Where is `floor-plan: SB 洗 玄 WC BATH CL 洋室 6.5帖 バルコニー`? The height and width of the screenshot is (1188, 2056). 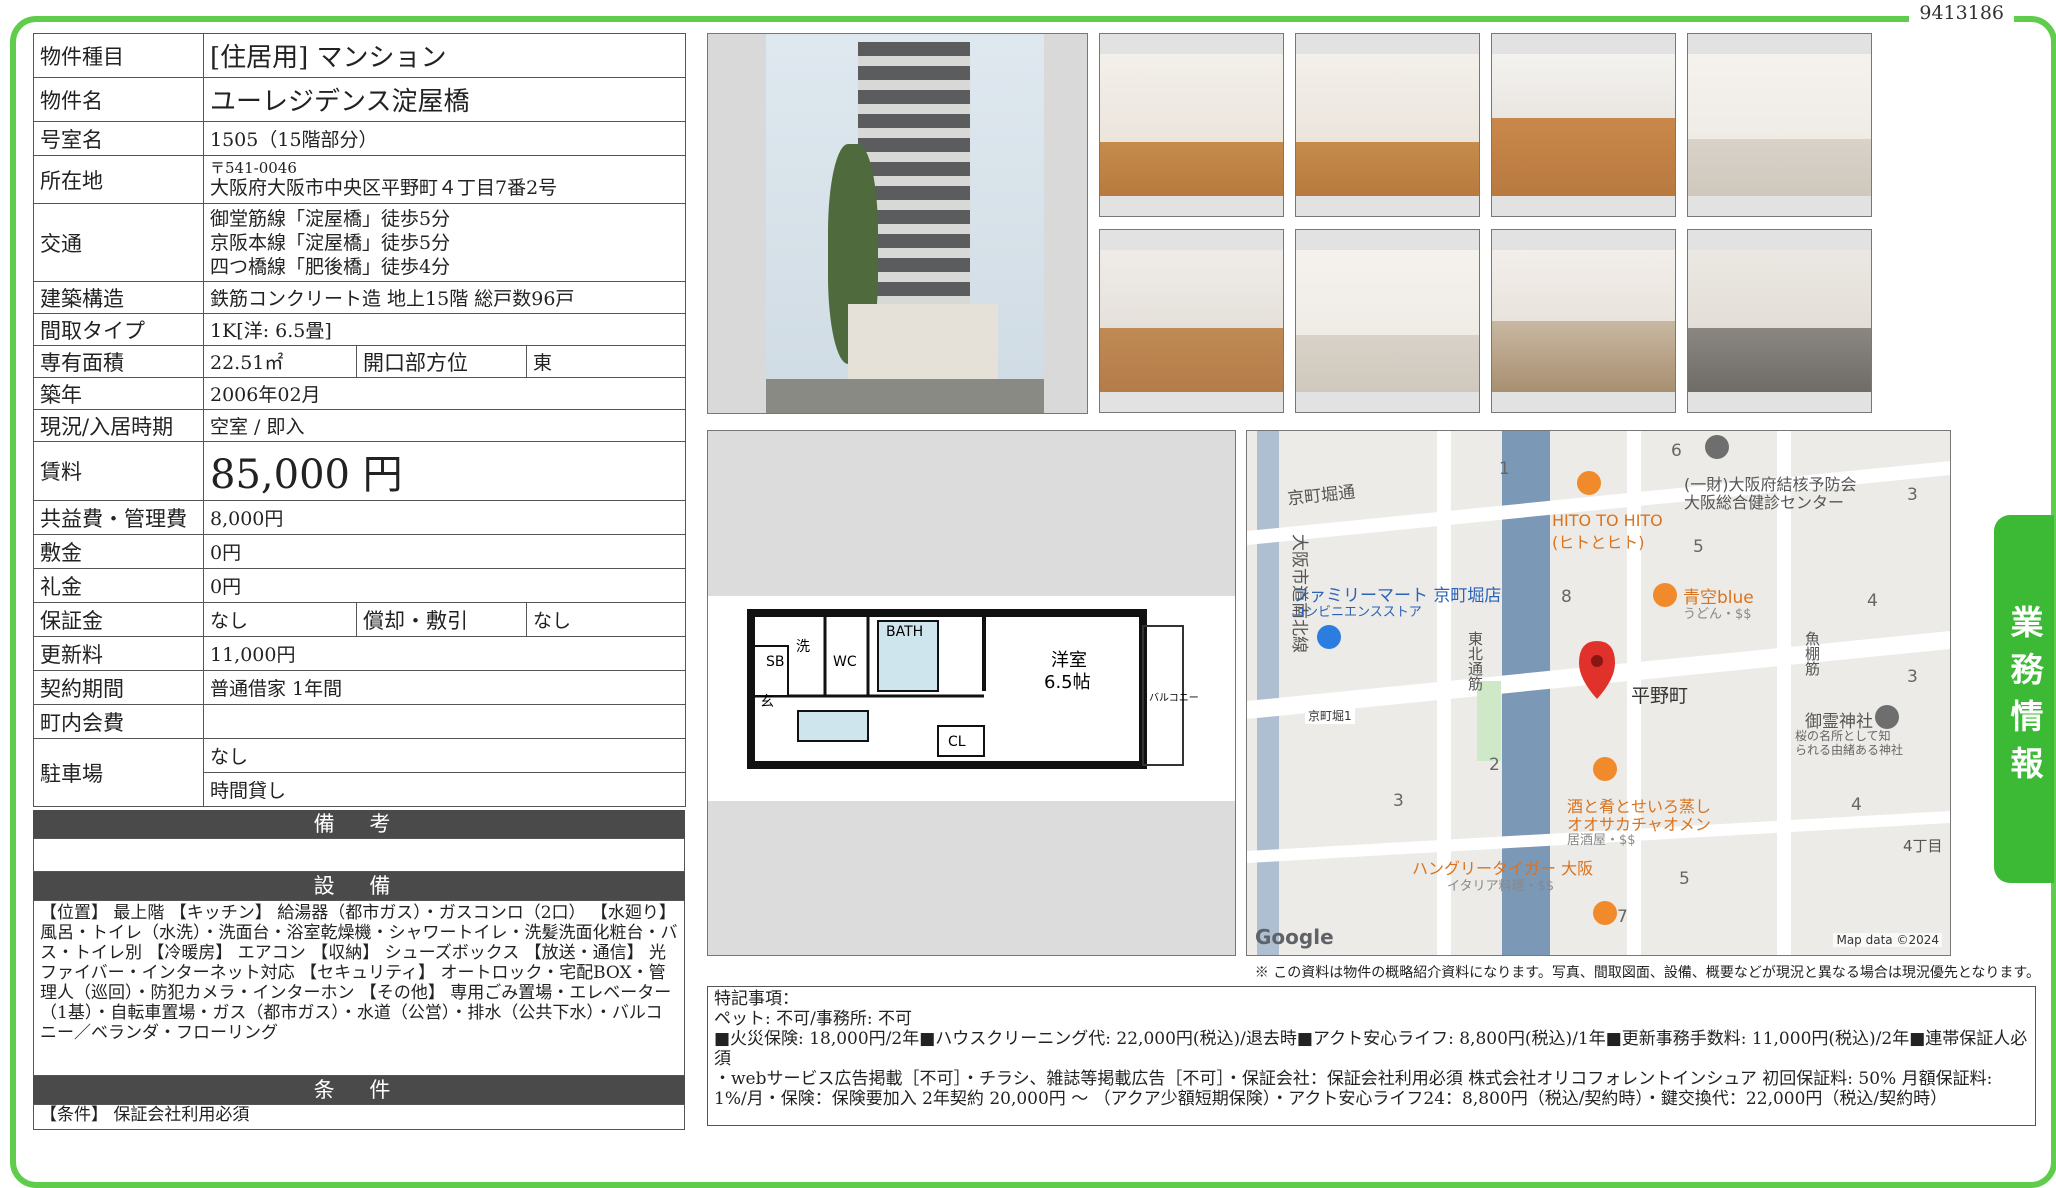
floor-plan: SB 洗 玄 WC BATH CL 洋室 6.5帖 バルコニー is located at coordinates (971, 693).